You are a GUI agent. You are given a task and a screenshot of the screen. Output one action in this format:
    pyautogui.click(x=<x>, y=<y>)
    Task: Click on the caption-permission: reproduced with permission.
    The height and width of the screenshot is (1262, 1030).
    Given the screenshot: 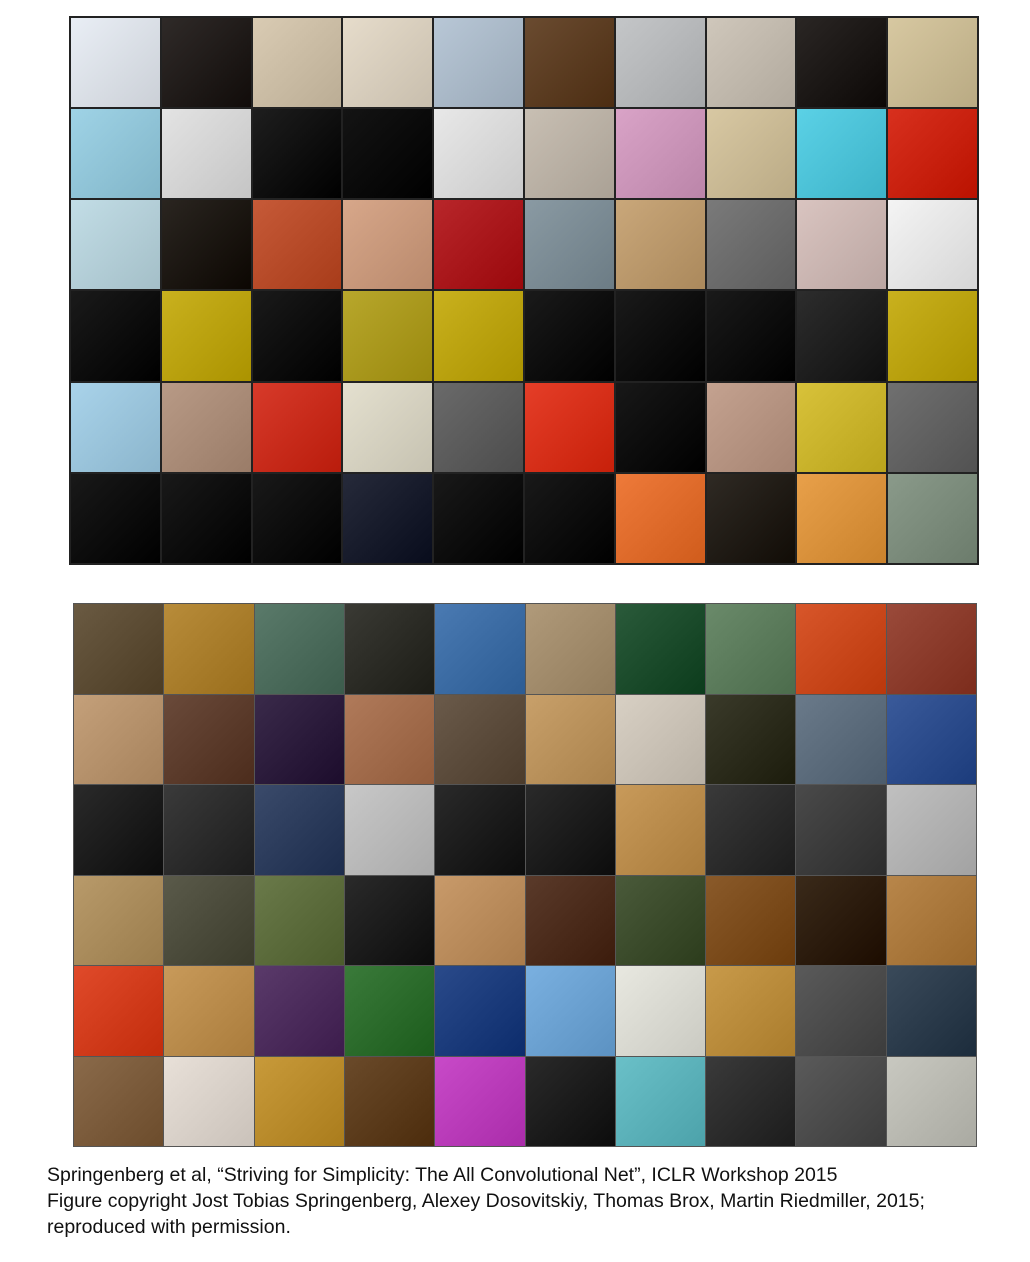 What is the action you would take?
    pyautogui.click(x=169, y=1227)
    